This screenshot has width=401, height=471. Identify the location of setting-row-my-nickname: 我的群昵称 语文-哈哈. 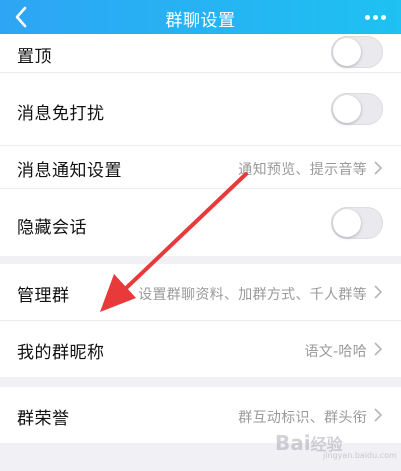
(200, 349).